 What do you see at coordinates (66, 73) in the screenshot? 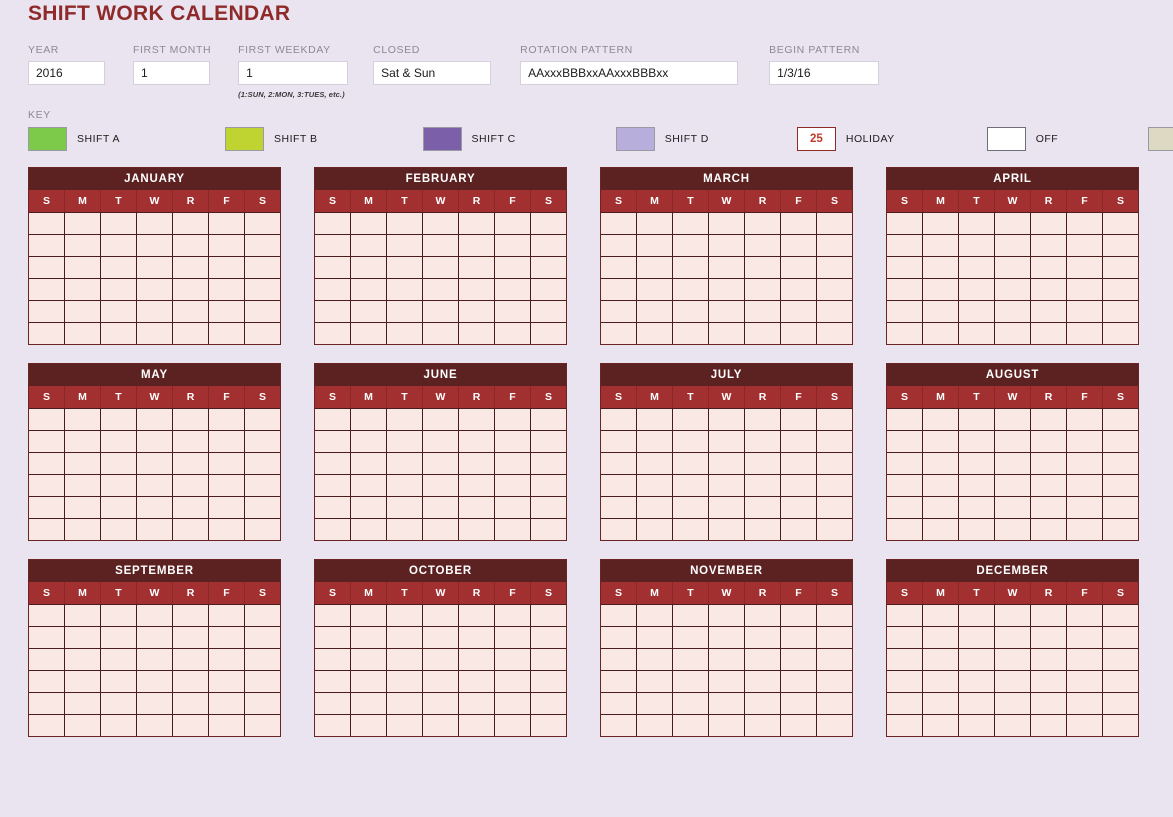
I see `year-input` at bounding box center [66, 73].